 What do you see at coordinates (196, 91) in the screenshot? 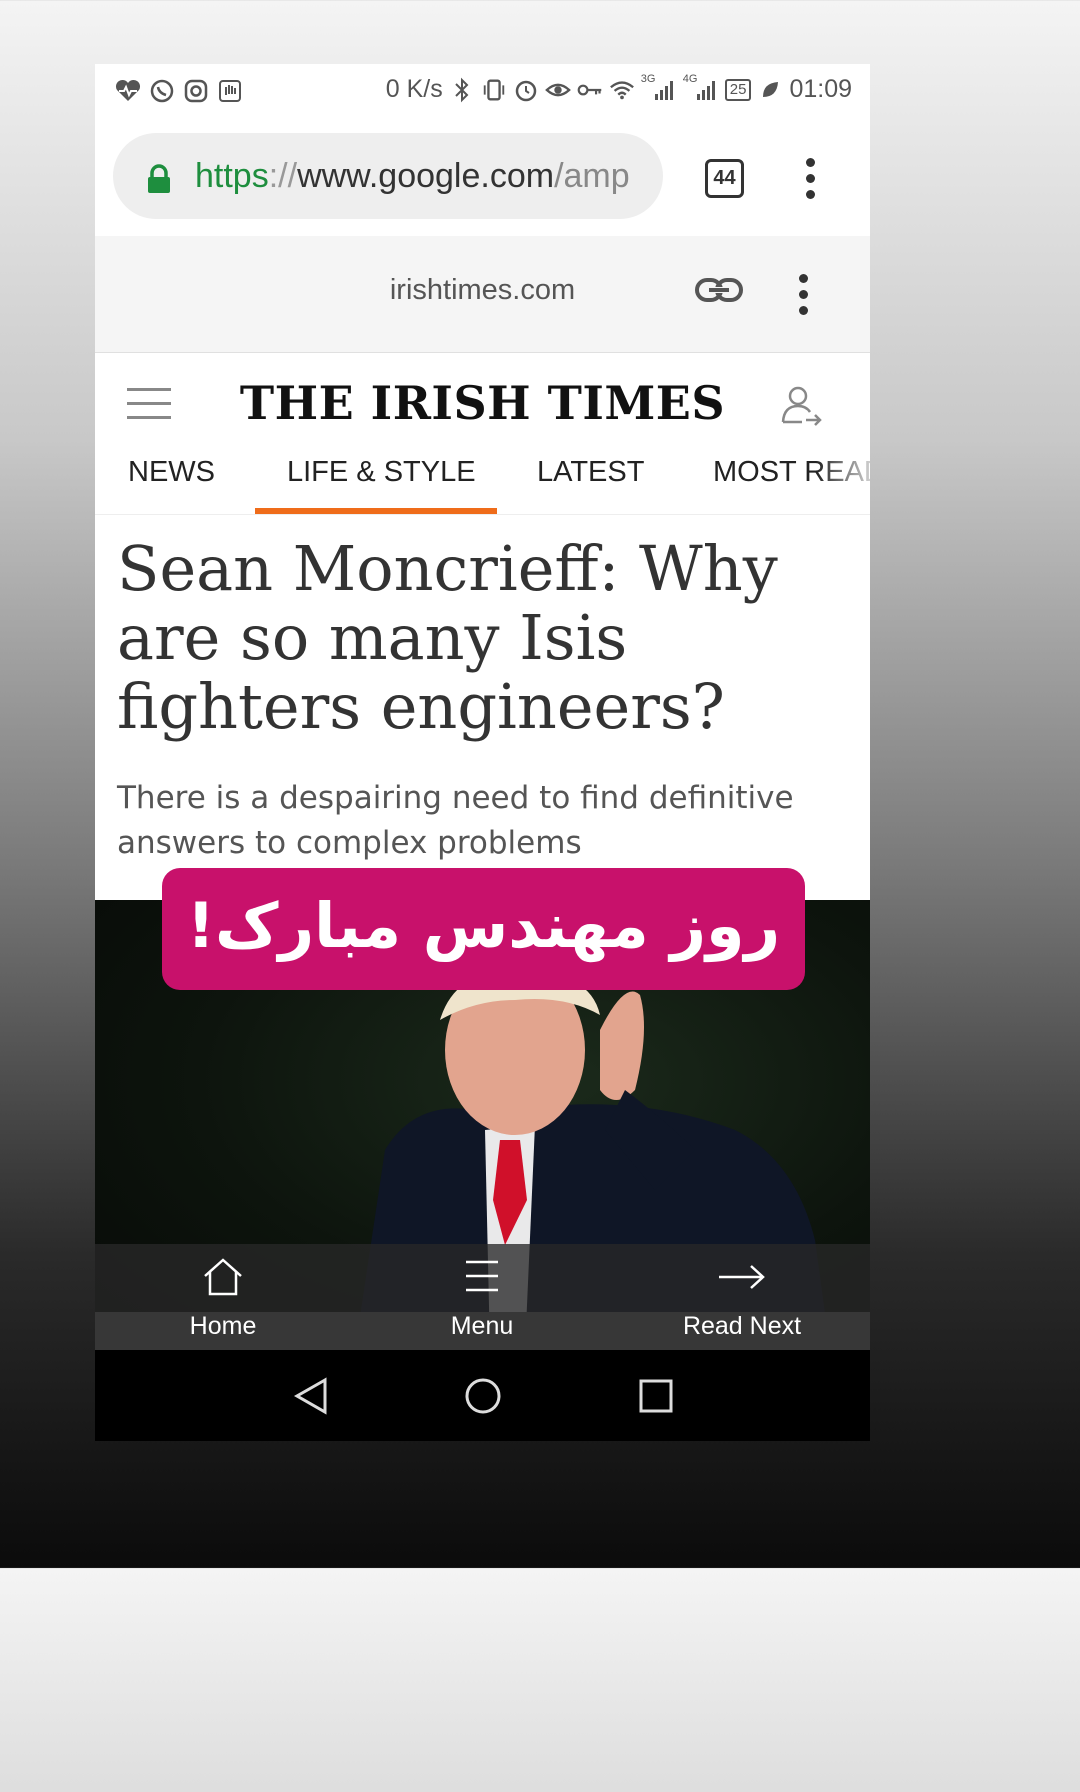
I see `instagram-icon` at bounding box center [196, 91].